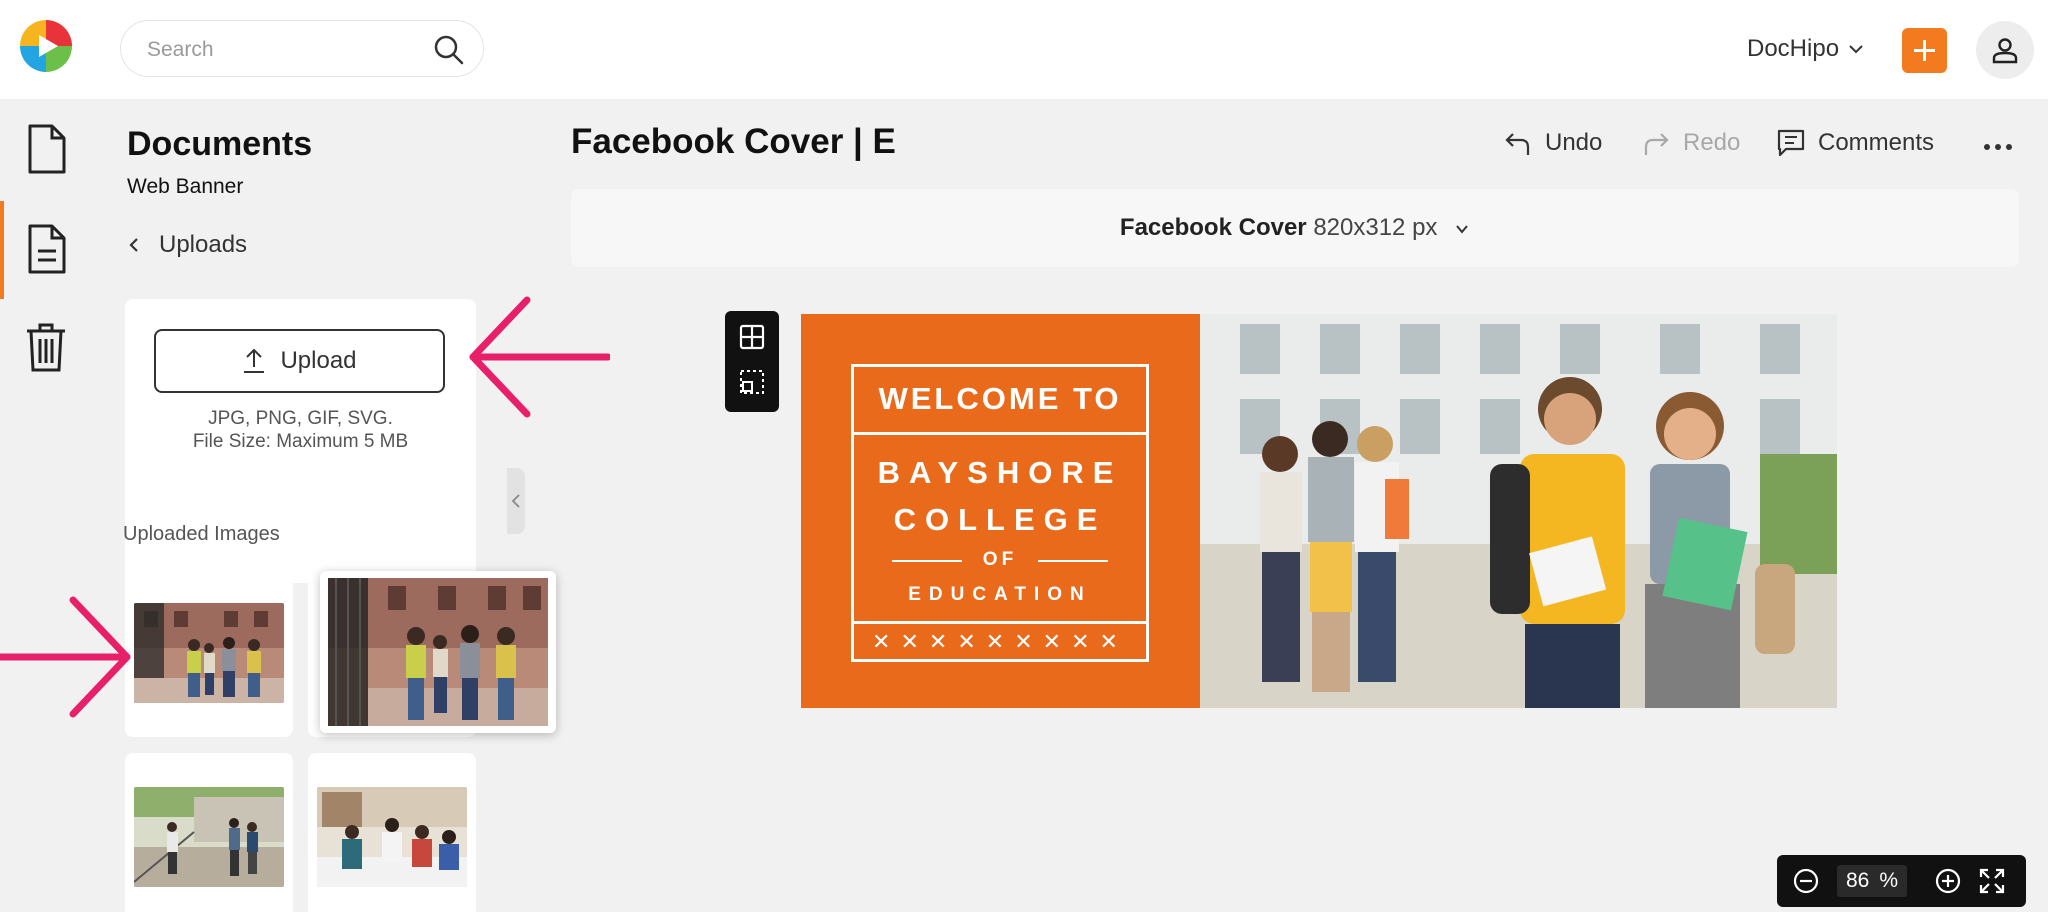  What do you see at coordinates (1000, 399) in the screenshot?
I see `welcome-text: WELCOME TO` at bounding box center [1000, 399].